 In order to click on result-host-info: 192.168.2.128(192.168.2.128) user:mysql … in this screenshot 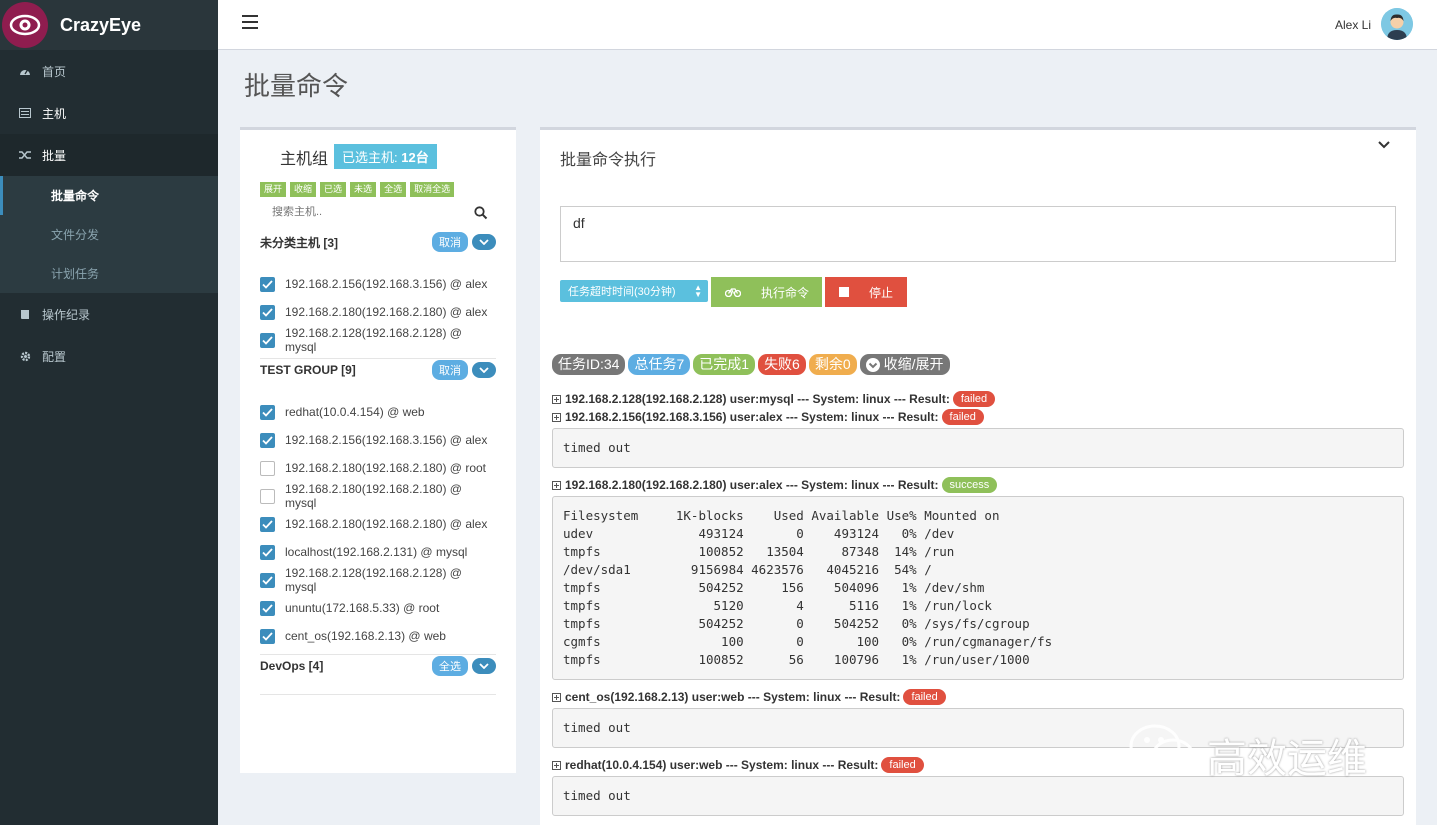, I will do `click(757, 399)`.